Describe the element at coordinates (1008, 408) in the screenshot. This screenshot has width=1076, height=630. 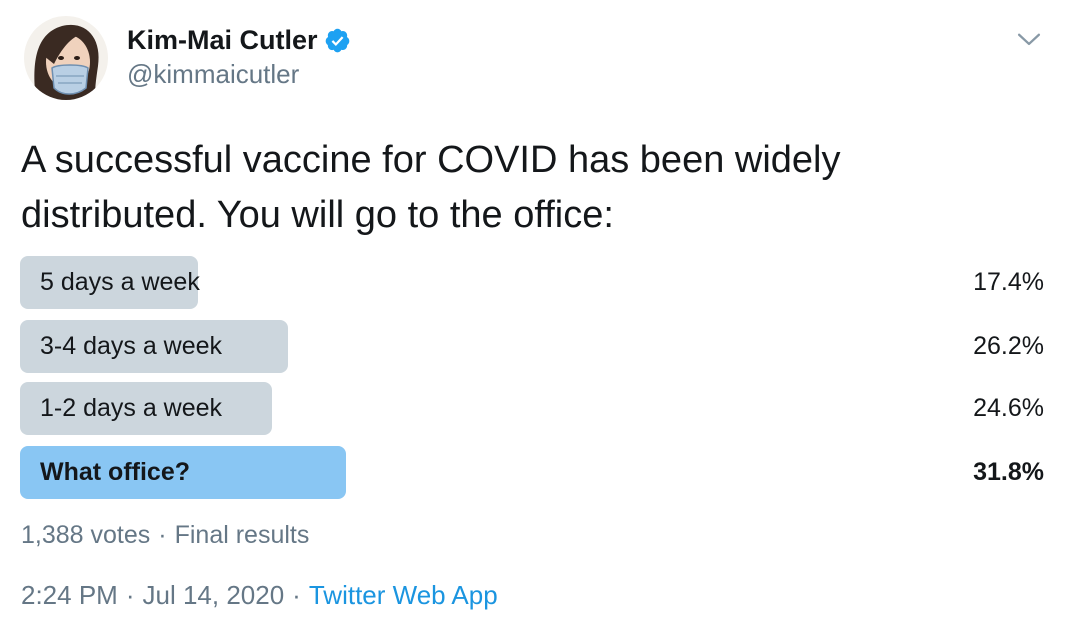
I see `poll-option-percent: 24.6%` at that location.